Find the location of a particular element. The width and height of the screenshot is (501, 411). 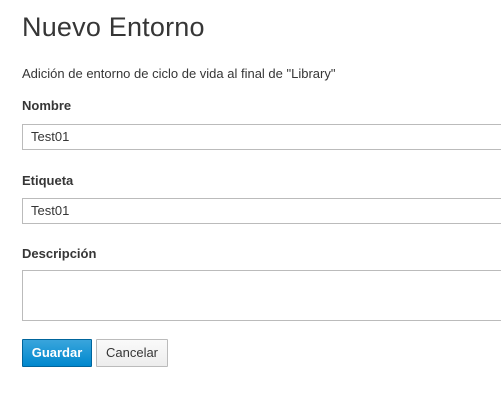

cancel-button: Cancelar is located at coordinates (132, 353).